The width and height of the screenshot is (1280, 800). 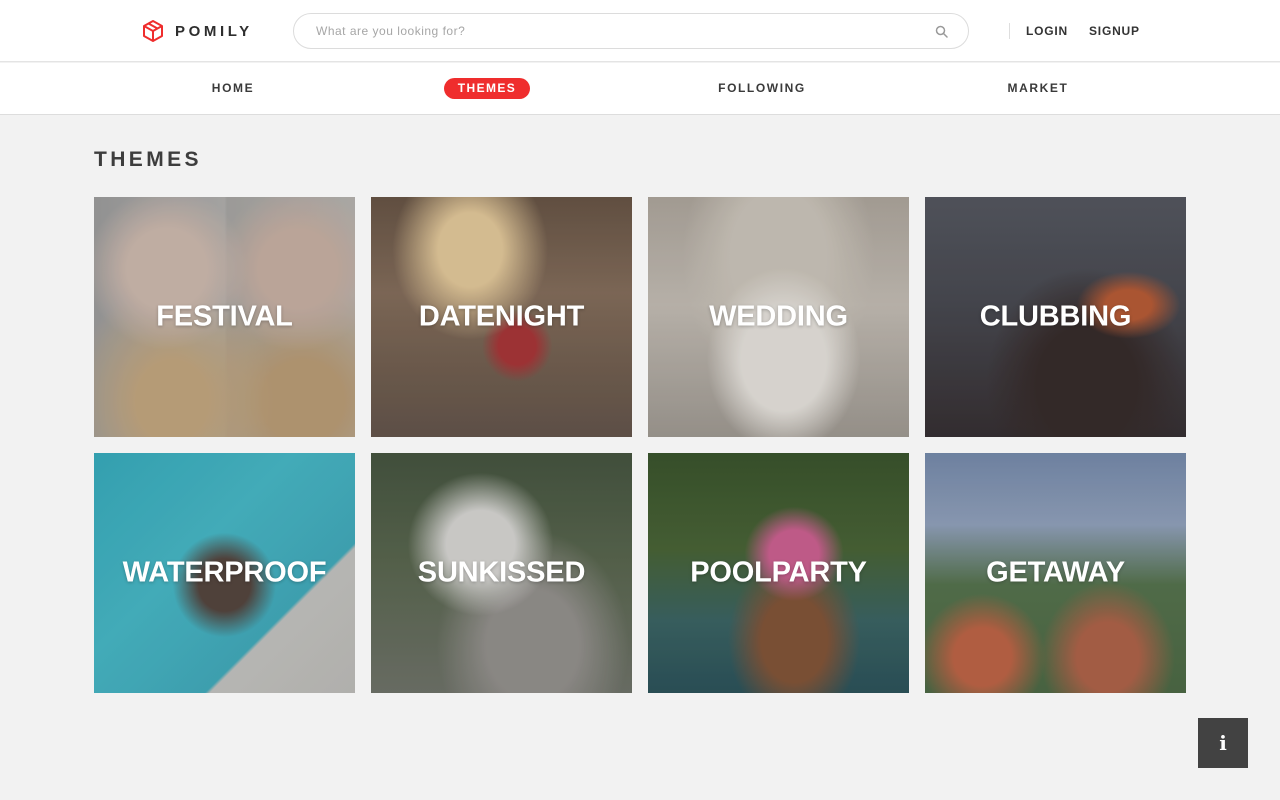 I want to click on nav-item-market: MARKET, so click(x=1038, y=88).